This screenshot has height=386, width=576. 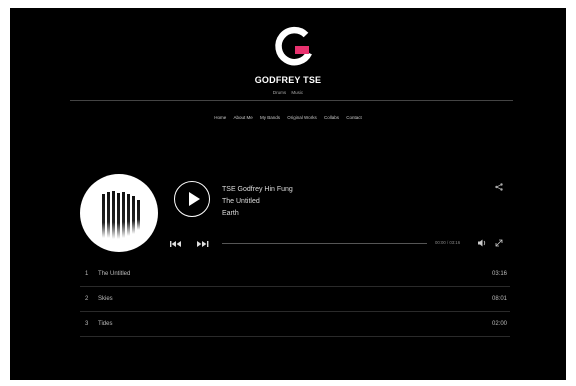 I want to click on track-duration: 03:16, so click(x=499, y=274).